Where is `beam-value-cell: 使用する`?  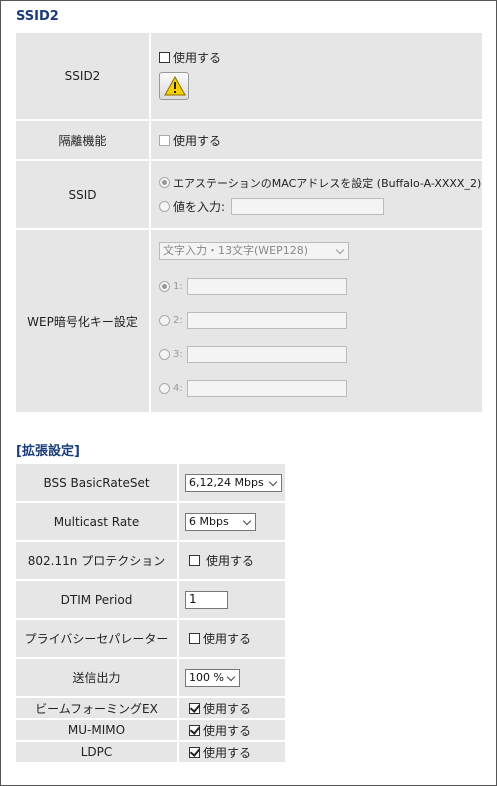
beam-value-cell: 使用する is located at coordinates (232, 708).